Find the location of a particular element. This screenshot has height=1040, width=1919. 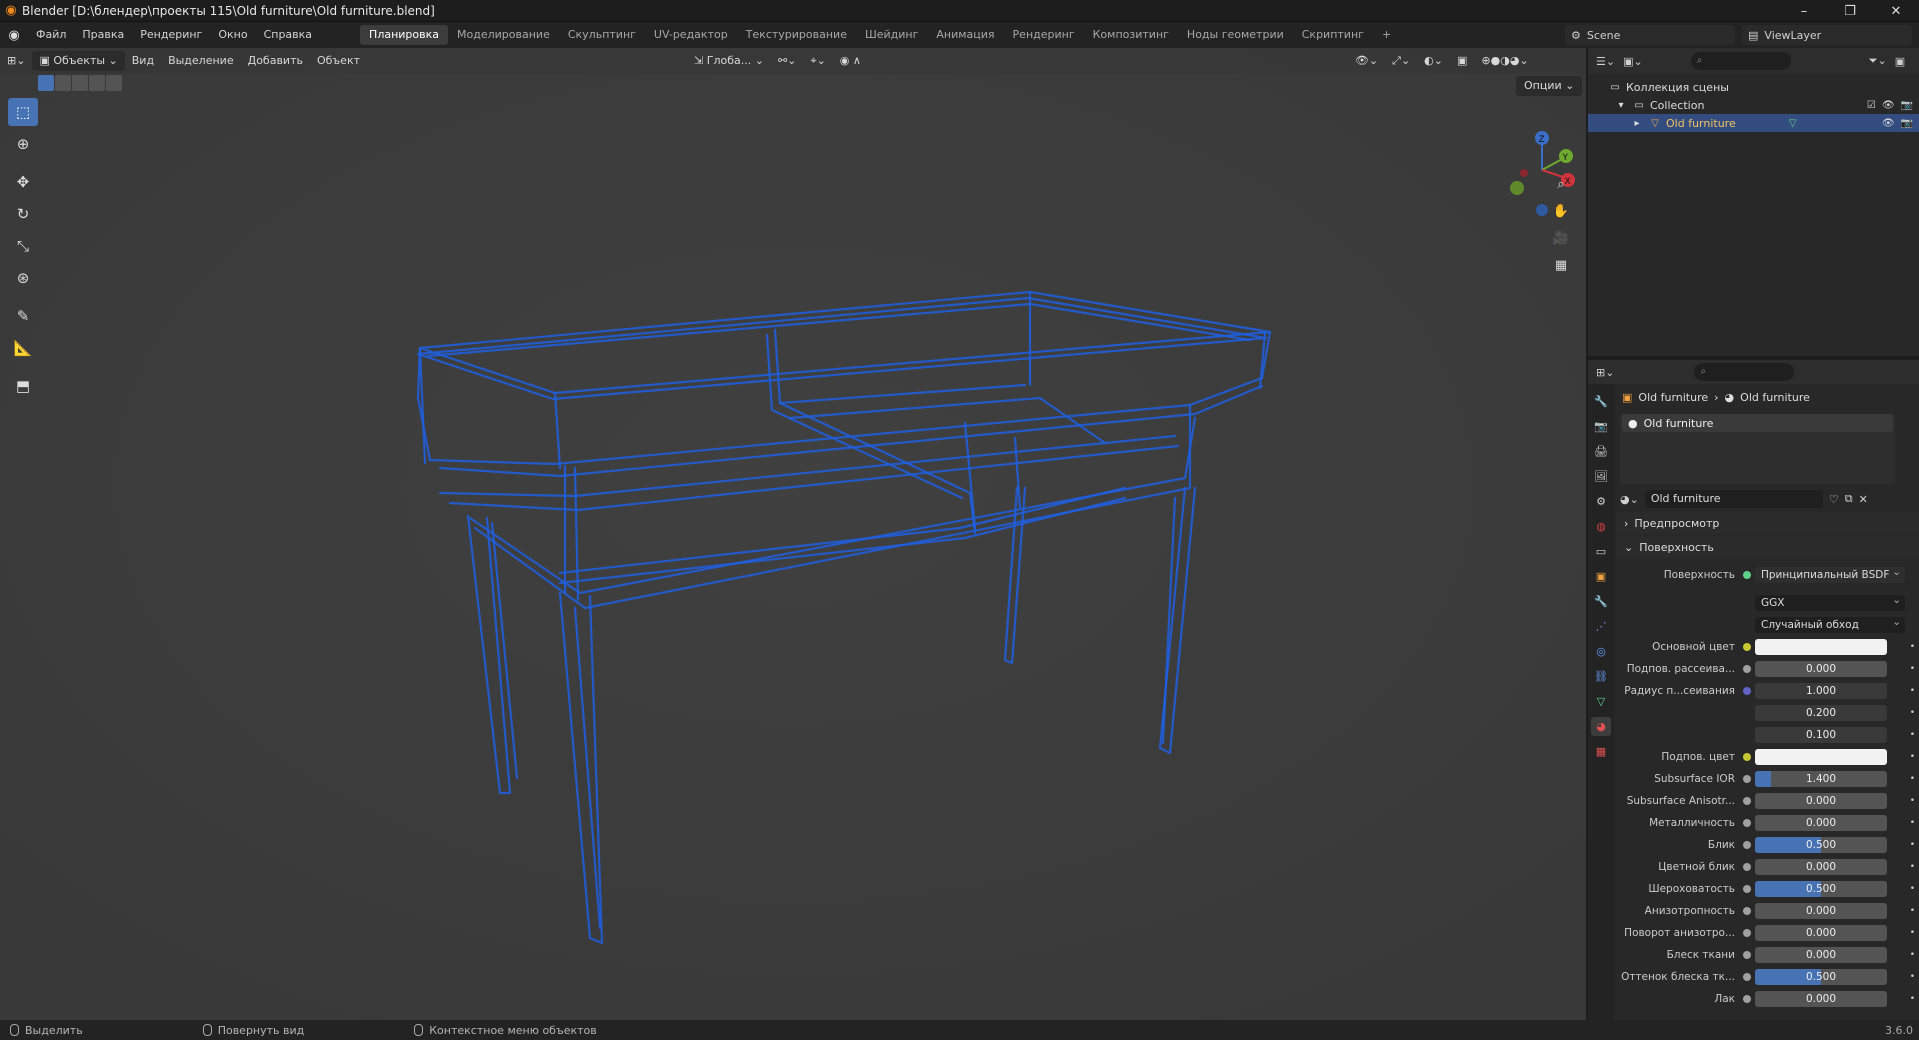

preview-panel-header: › Предпросмотр is located at coordinates (1767, 523).